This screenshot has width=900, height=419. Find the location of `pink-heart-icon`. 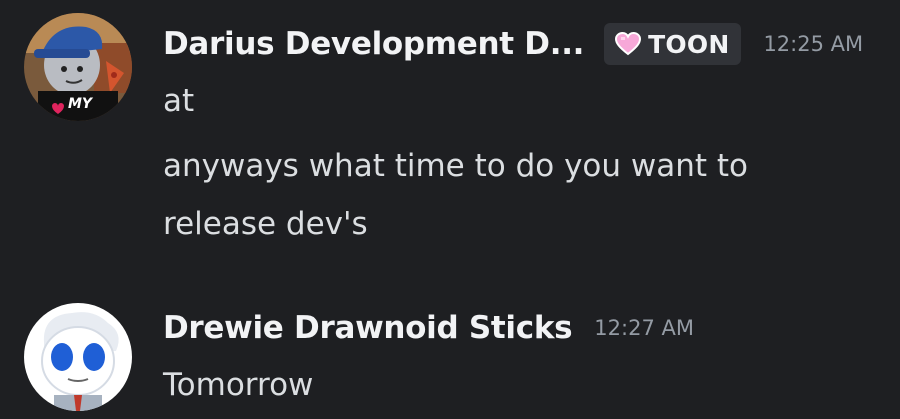

pink-heart-icon is located at coordinates (628, 44).